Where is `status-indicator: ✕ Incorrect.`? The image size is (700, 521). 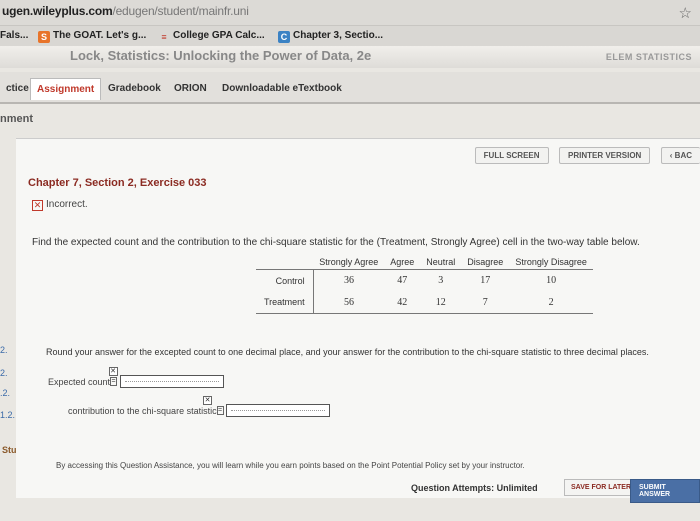 status-indicator: ✕ Incorrect. is located at coordinates (60, 205).